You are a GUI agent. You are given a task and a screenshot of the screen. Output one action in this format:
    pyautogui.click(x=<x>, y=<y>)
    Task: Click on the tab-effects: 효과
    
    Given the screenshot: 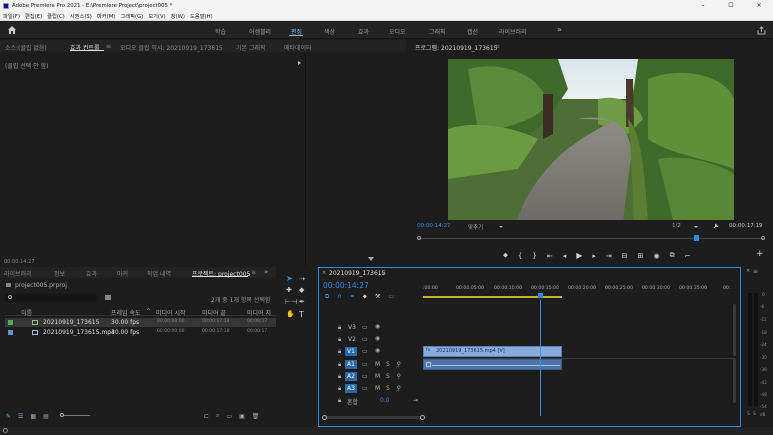 What is the action you would take?
    pyautogui.click(x=91, y=273)
    